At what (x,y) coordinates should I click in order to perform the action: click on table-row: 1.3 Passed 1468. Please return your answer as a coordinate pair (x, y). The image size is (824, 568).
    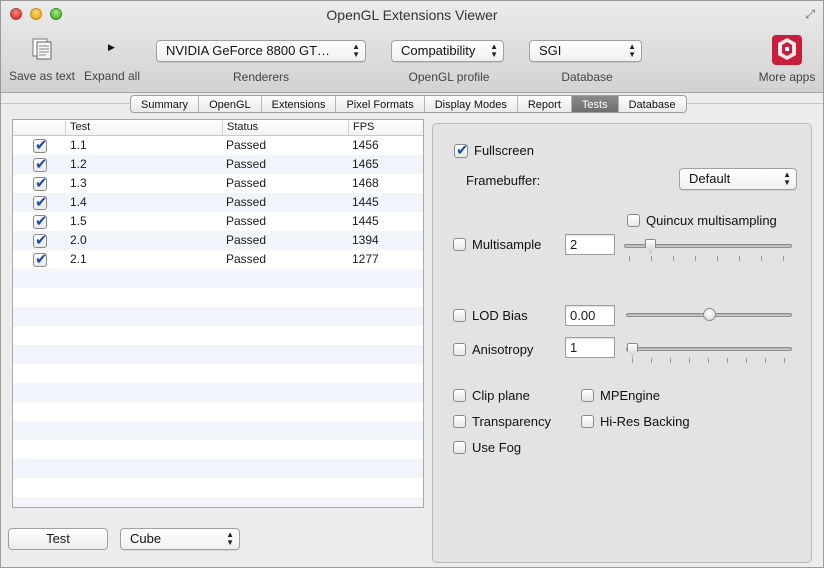
    Looking at the image, I should click on (218, 183).